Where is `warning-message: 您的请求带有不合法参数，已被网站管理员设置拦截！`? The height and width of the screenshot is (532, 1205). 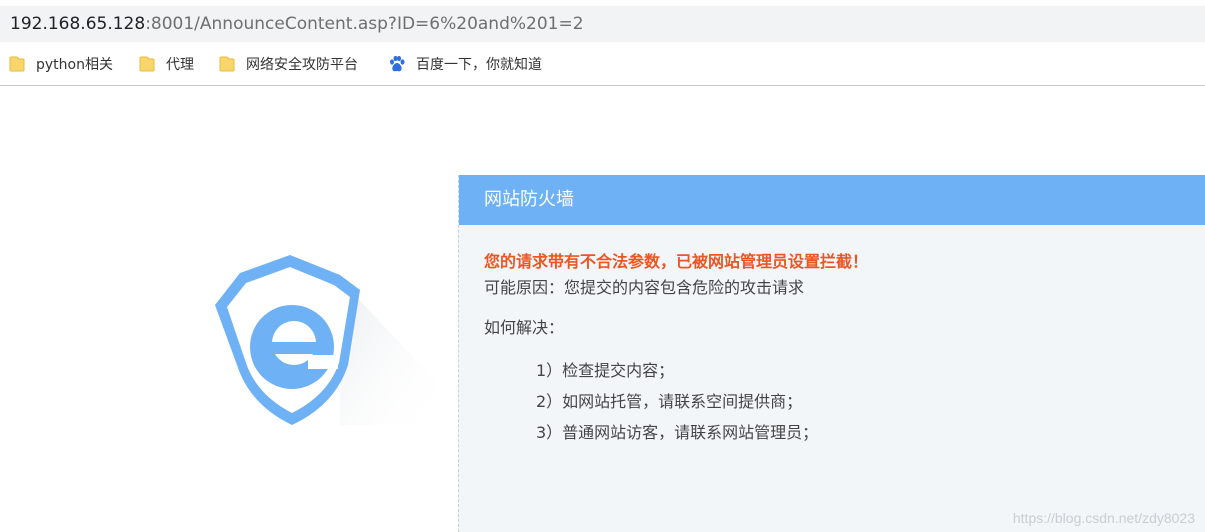
warning-message: 您的请求带有不合法参数，已被网站管理员设置拦截！ is located at coordinates (676, 261).